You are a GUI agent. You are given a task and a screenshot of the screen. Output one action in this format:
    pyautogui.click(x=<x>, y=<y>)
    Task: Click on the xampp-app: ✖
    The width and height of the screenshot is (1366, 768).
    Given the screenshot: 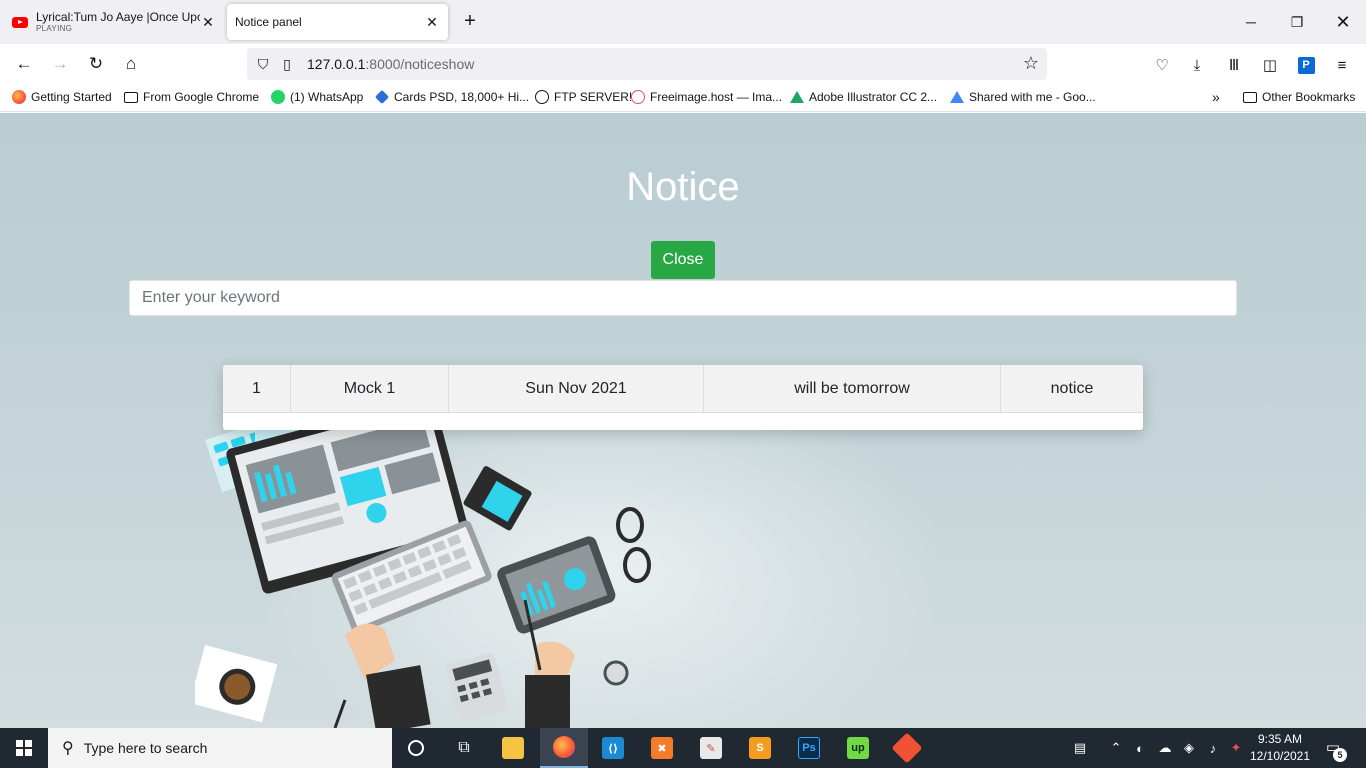 What is the action you would take?
    pyautogui.click(x=662, y=748)
    